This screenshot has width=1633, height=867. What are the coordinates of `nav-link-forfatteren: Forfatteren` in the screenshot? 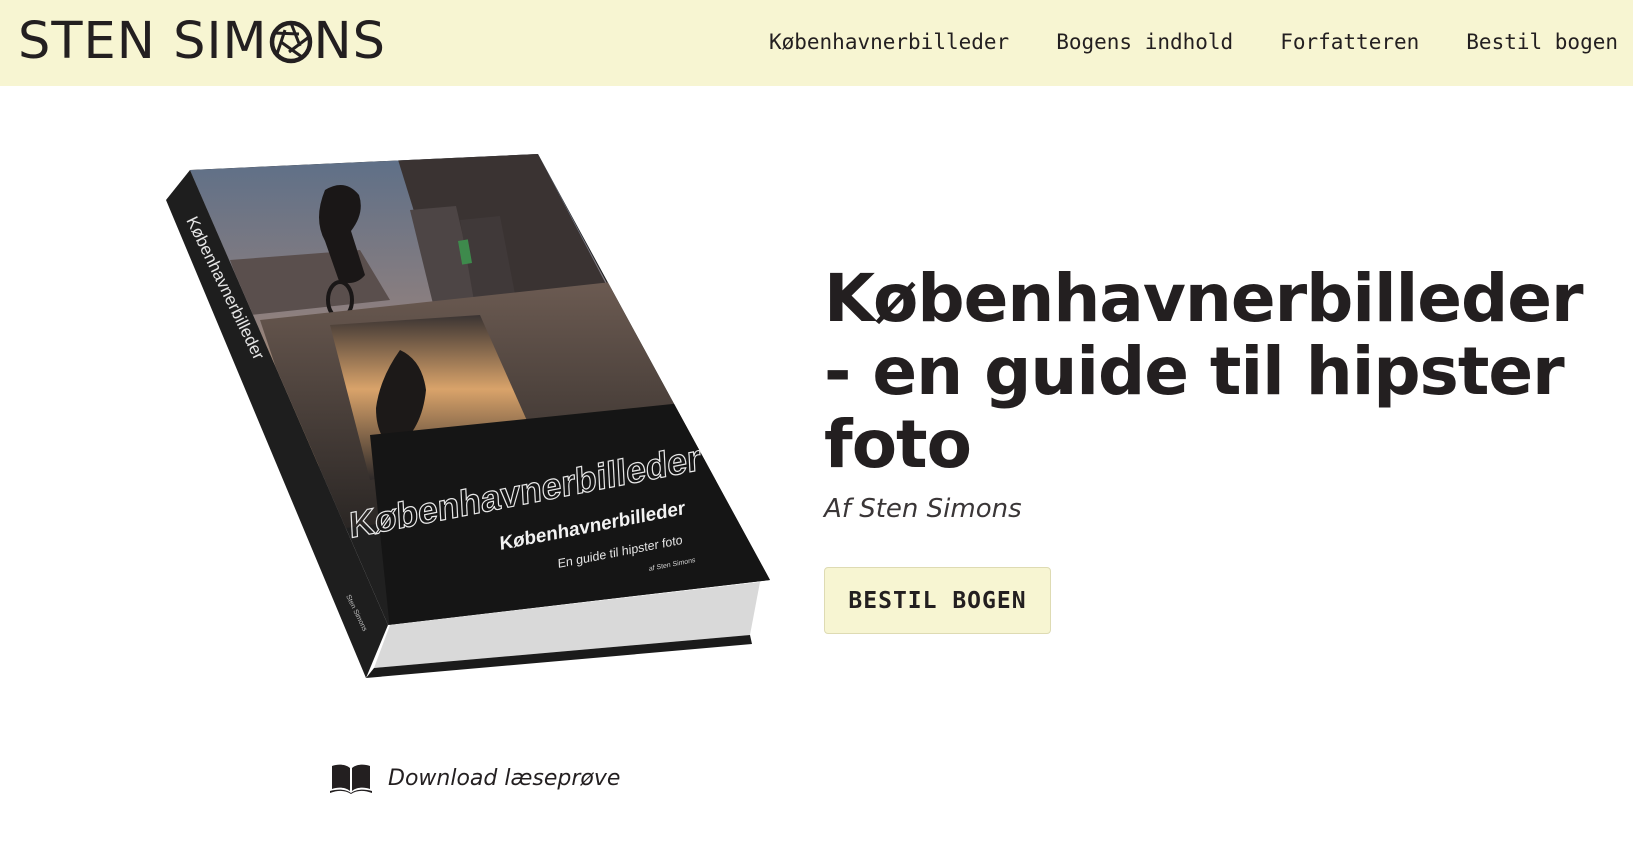 It's located at (1349, 42).